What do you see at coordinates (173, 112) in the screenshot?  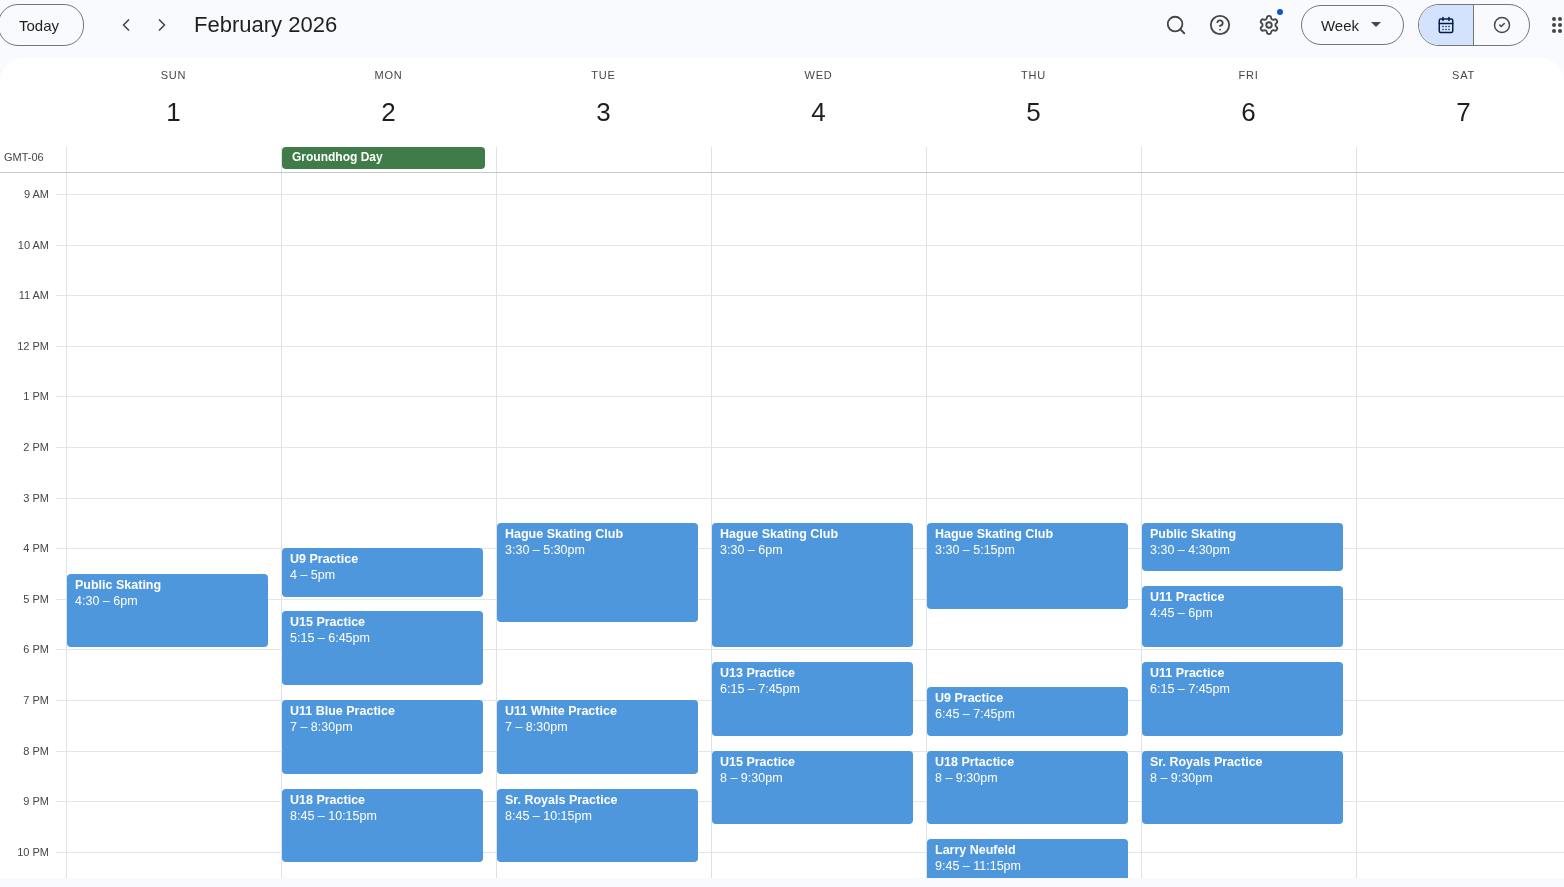 I see `day-number: 1` at bounding box center [173, 112].